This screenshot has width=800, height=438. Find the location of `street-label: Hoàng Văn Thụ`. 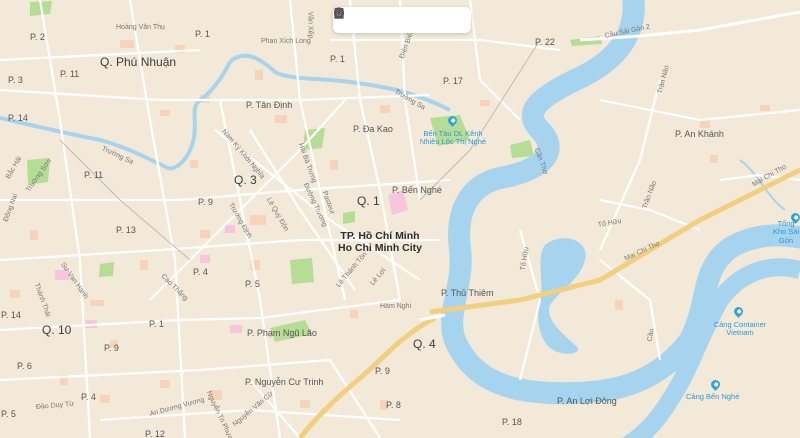

street-label: Hoàng Văn Thụ is located at coordinates (140, 27).